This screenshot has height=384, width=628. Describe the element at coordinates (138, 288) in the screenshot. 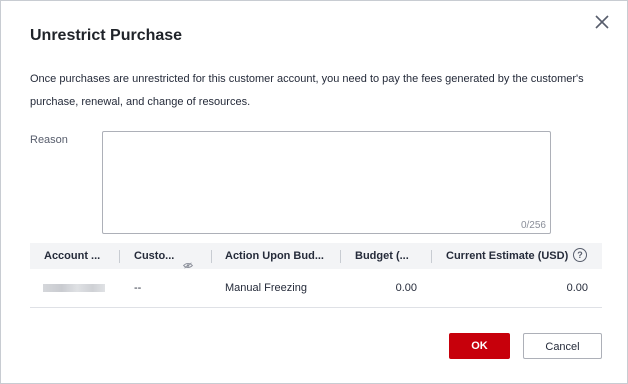

I see `cell-customer: --` at that location.